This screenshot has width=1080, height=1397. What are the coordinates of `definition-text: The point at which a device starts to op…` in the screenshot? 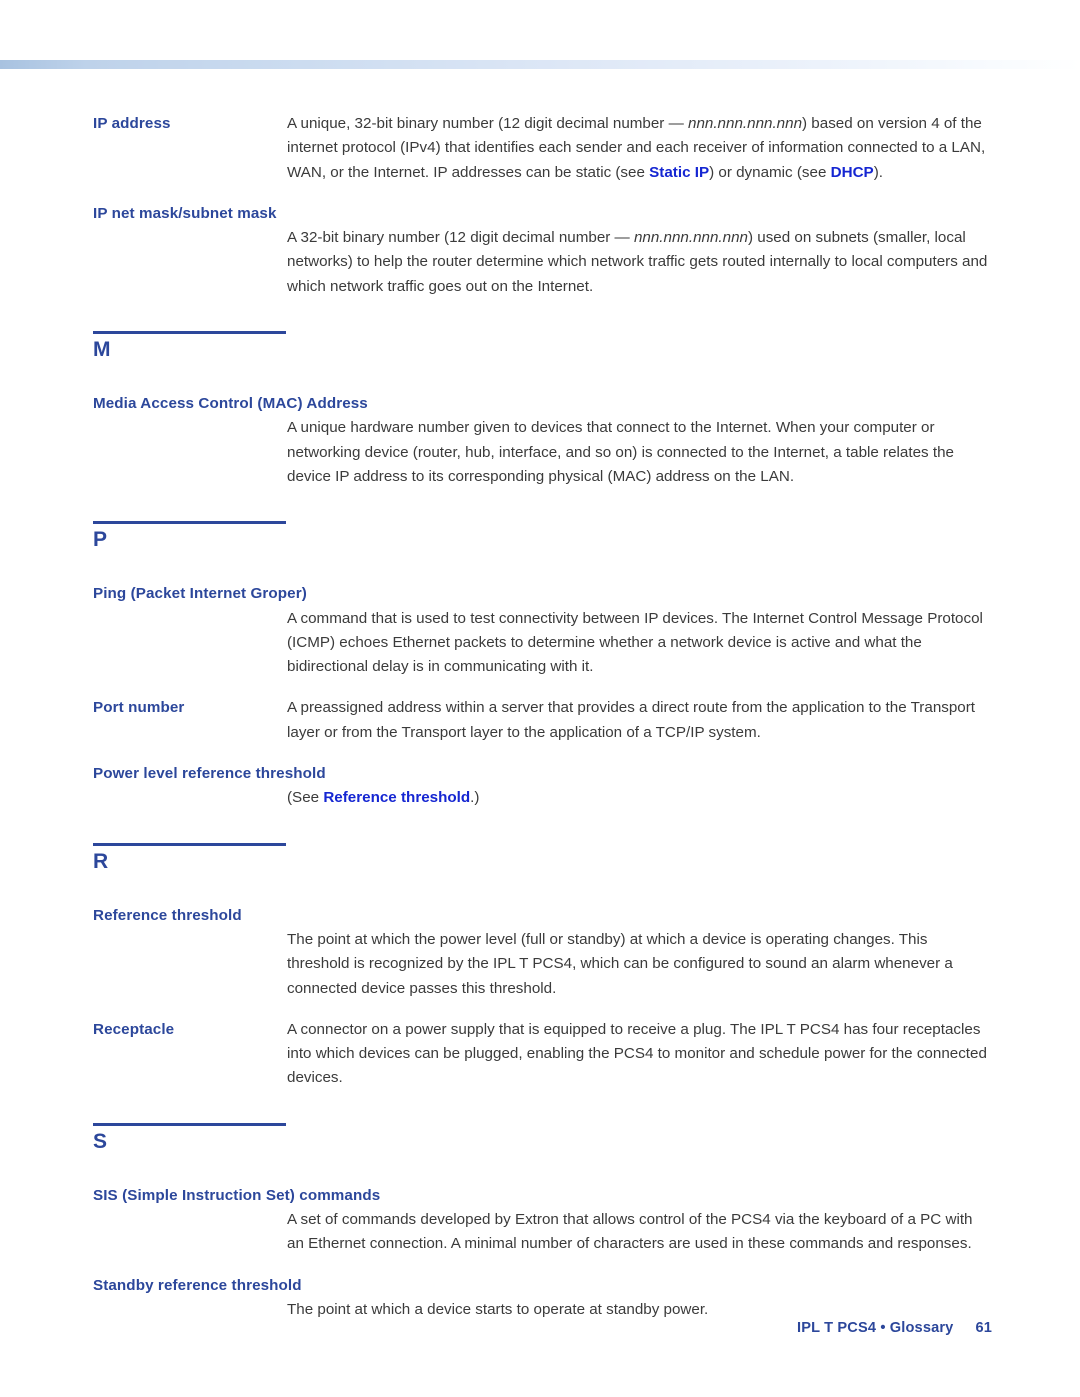 It's located at (498, 1309).